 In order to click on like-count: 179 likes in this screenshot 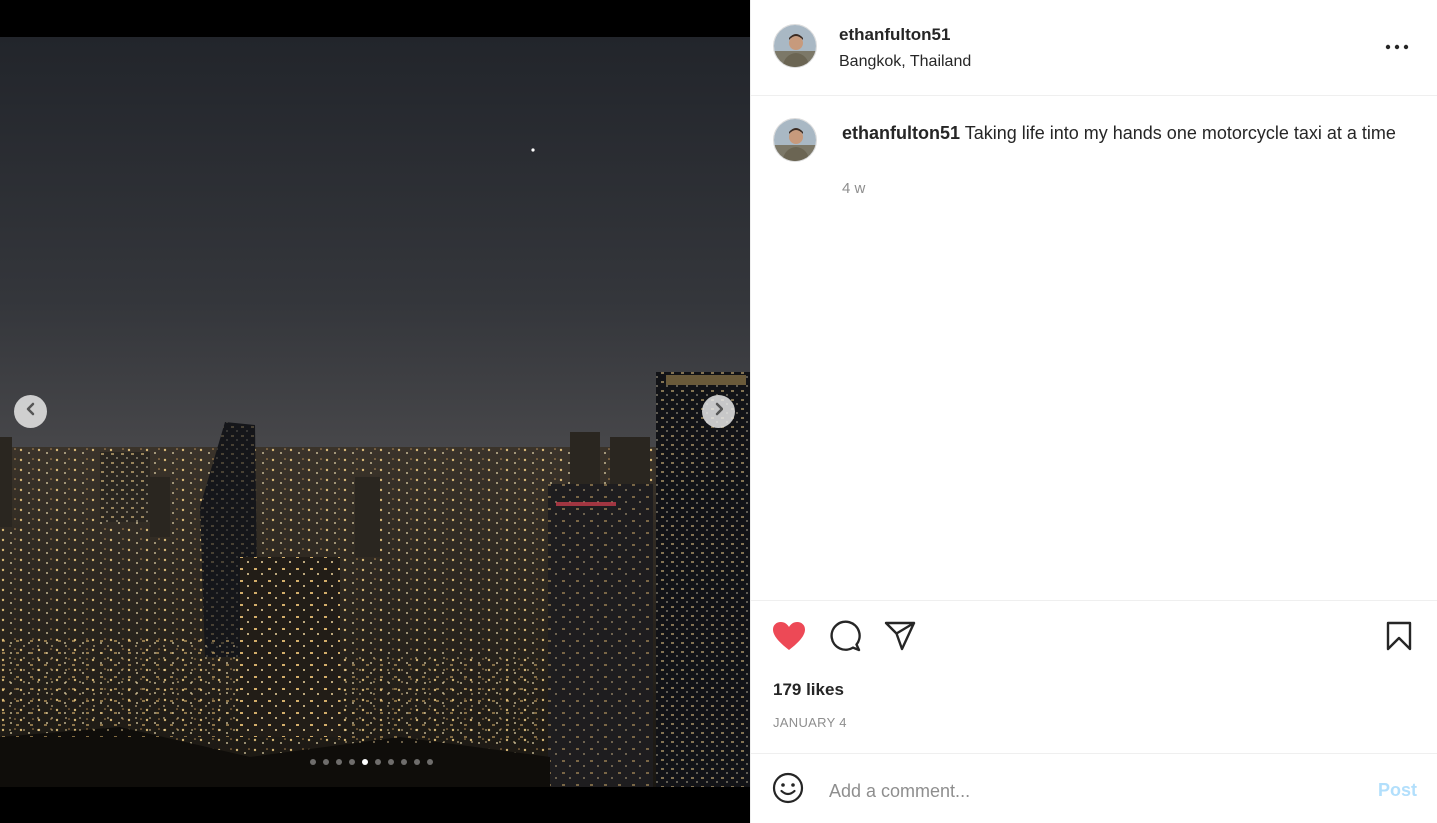, I will do `click(808, 690)`.